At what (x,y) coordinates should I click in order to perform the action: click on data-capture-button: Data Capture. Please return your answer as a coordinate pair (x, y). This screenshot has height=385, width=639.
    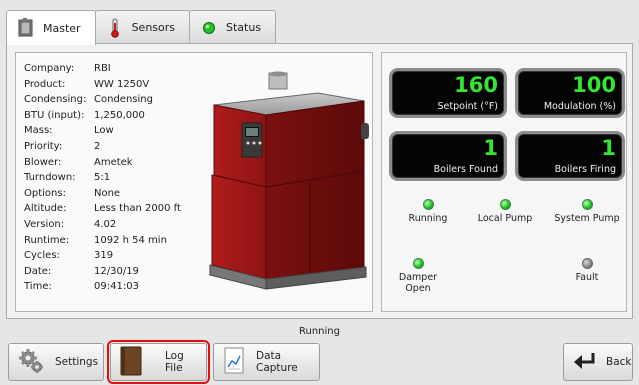
    Looking at the image, I should click on (266, 362).